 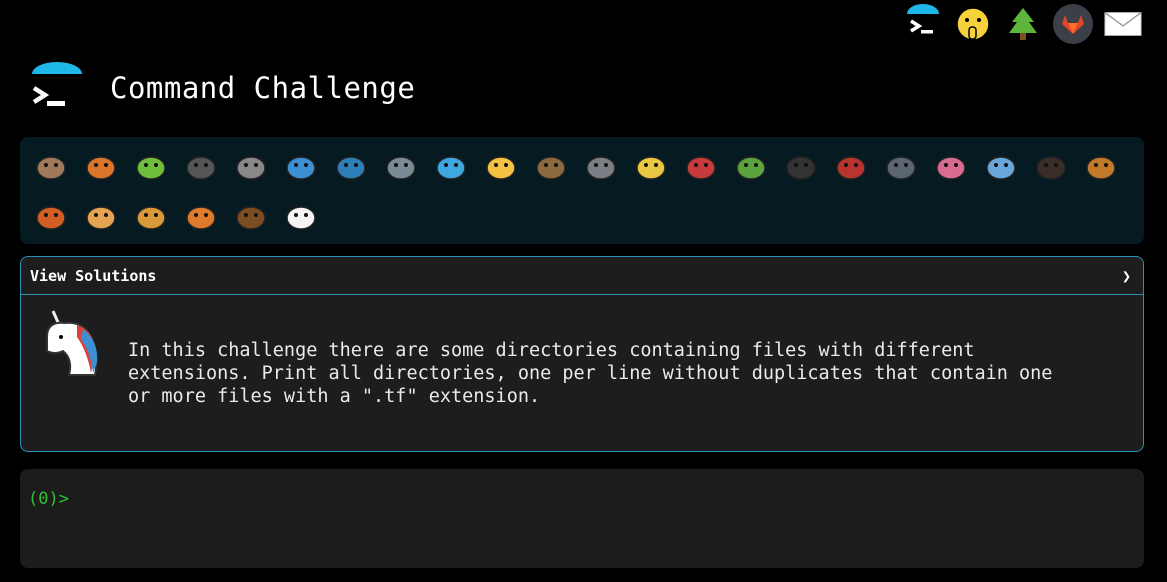 What do you see at coordinates (1126, 275) in the screenshot?
I see `chevron-right-icon: ❯` at bounding box center [1126, 275].